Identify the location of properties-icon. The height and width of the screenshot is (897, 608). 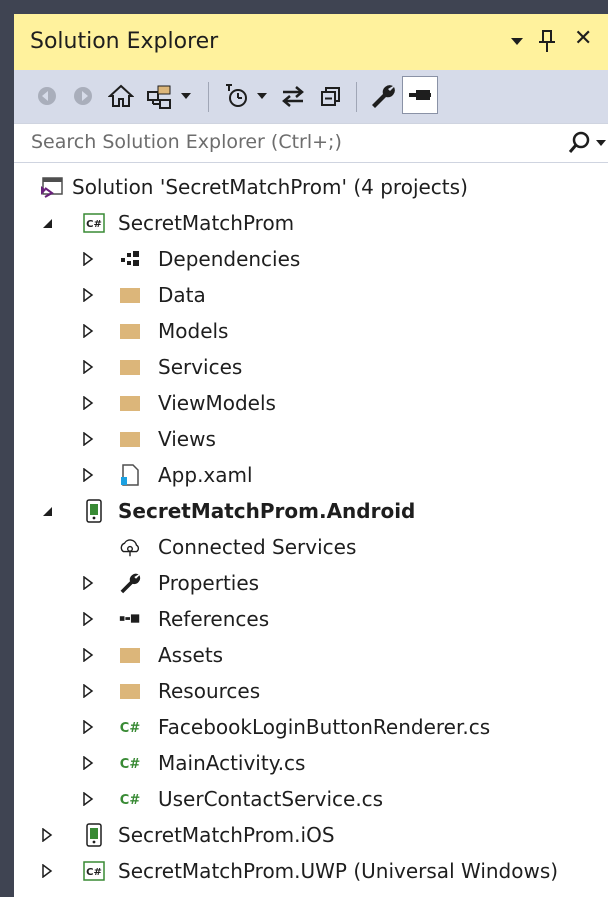
(383, 96).